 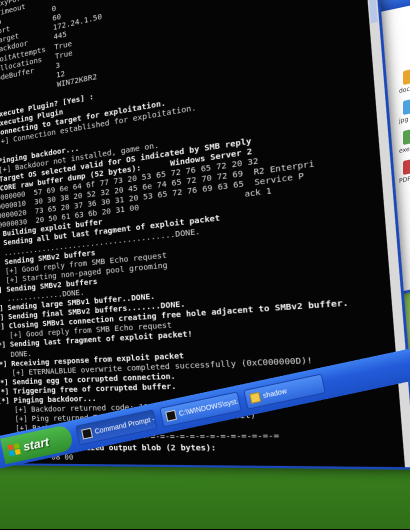 What do you see at coordinates (275, 393) in the screenshot?
I see `task-label: shadow` at bounding box center [275, 393].